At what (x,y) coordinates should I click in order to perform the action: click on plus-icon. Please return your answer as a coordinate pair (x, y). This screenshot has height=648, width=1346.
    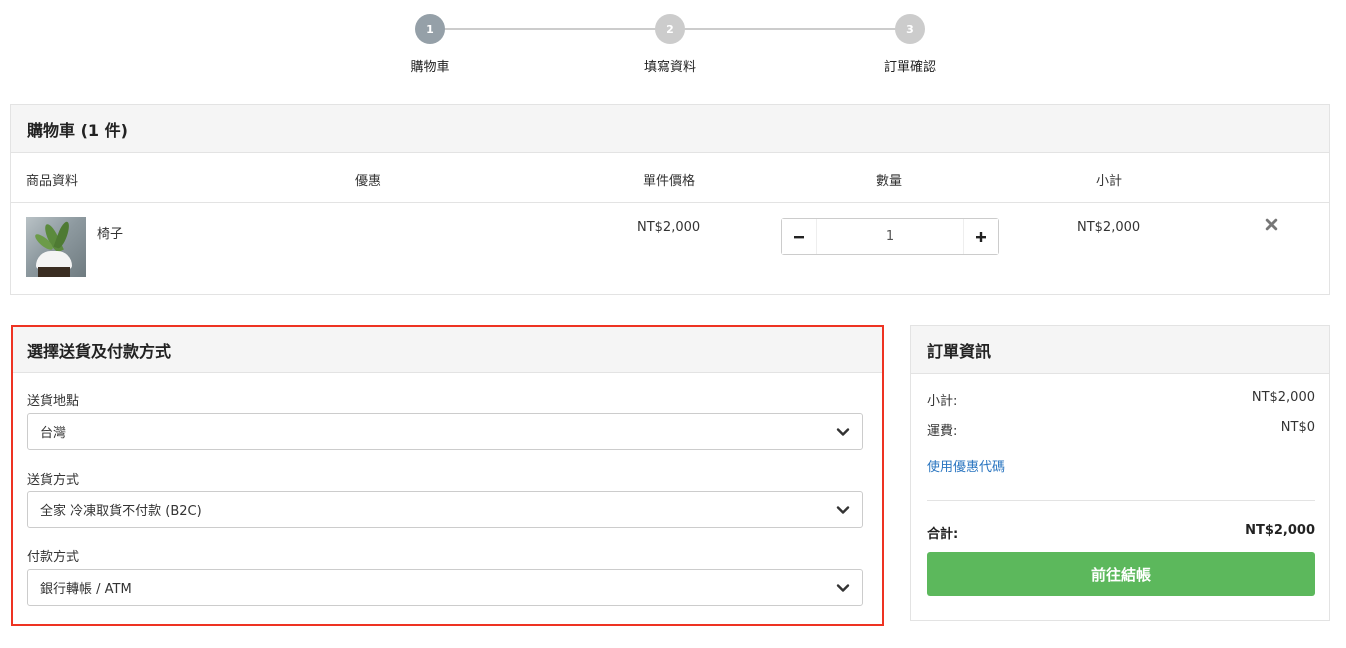
    Looking at the image, I should click on (981, 236).